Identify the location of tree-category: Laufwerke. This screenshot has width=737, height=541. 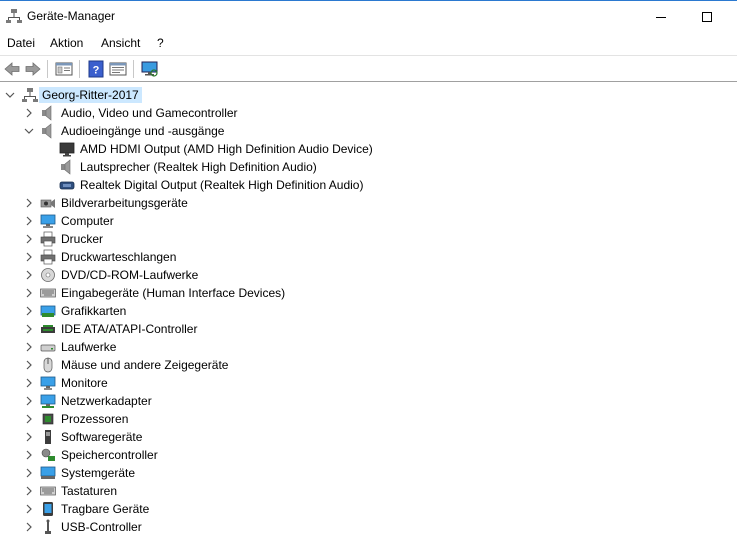
(368, 347).